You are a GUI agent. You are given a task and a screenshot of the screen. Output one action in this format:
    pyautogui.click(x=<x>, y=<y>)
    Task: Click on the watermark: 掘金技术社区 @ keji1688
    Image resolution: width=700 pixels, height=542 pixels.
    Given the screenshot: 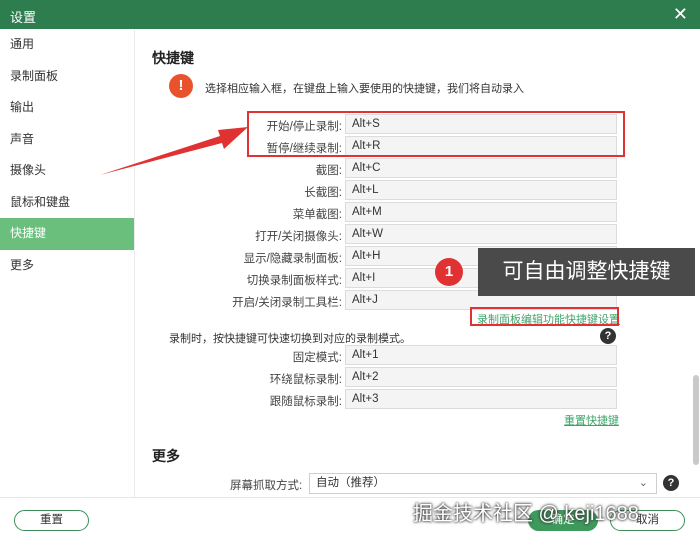 What is the action you would take?
    pyautogui.click(x=526, y=514)
    